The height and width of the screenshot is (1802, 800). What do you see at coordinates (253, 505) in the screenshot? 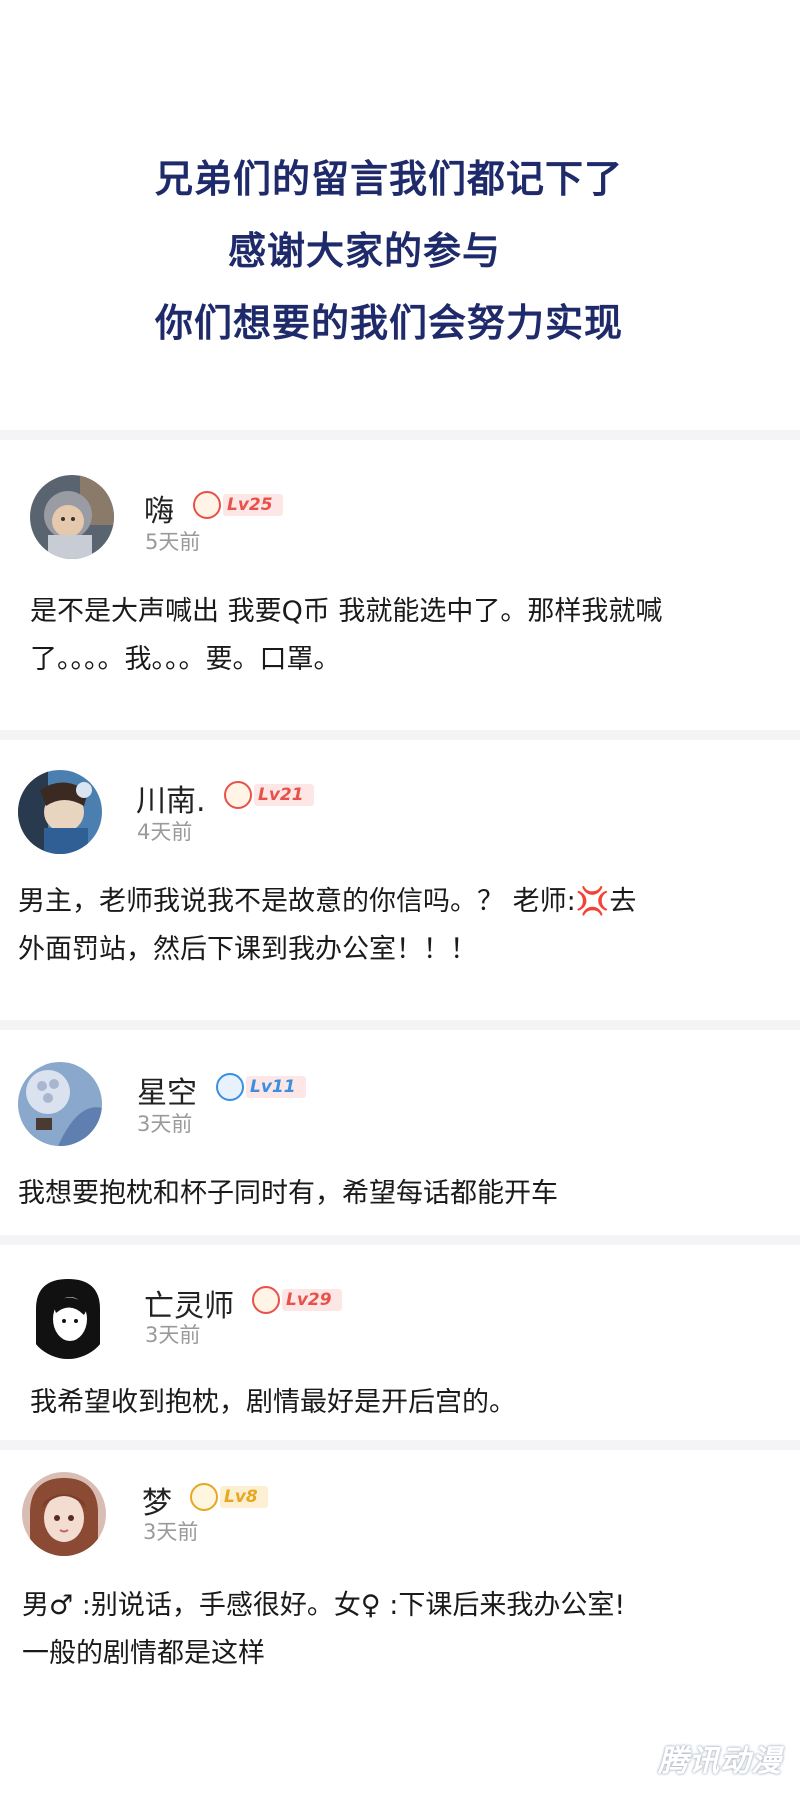
I see `level-label: Lv25` at bounding box center [253, 505].